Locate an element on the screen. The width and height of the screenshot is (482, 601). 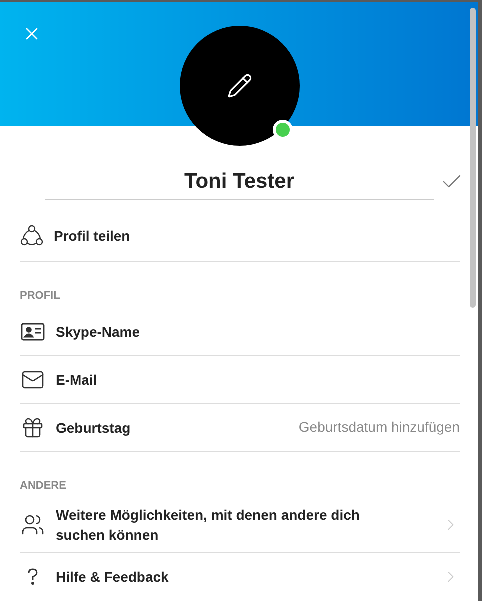
row-label: E-Mail is located at coordinates (77, 380).